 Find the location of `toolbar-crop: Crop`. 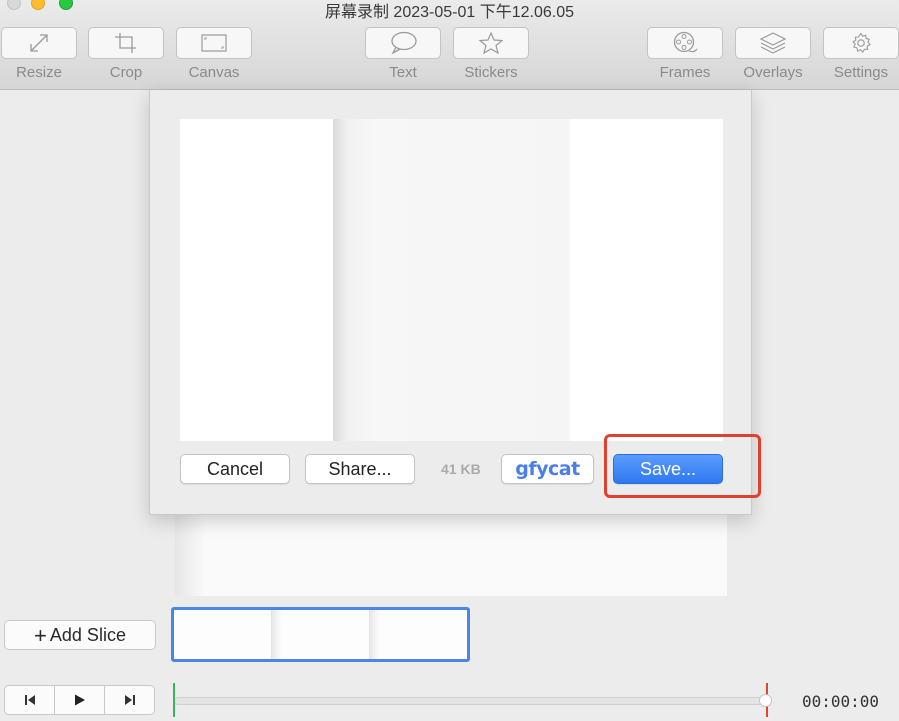

toolbar-crop: Crop is located at coordinates (126, 54).